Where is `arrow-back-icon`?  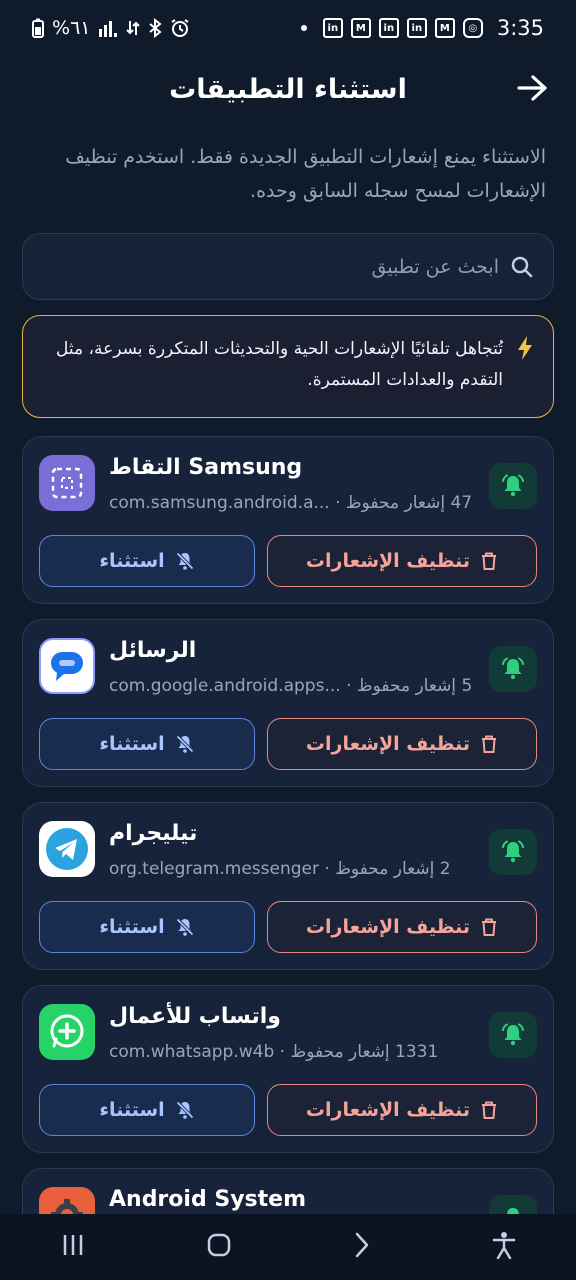
arrow-back-icon is located at coordinates (532, 88).